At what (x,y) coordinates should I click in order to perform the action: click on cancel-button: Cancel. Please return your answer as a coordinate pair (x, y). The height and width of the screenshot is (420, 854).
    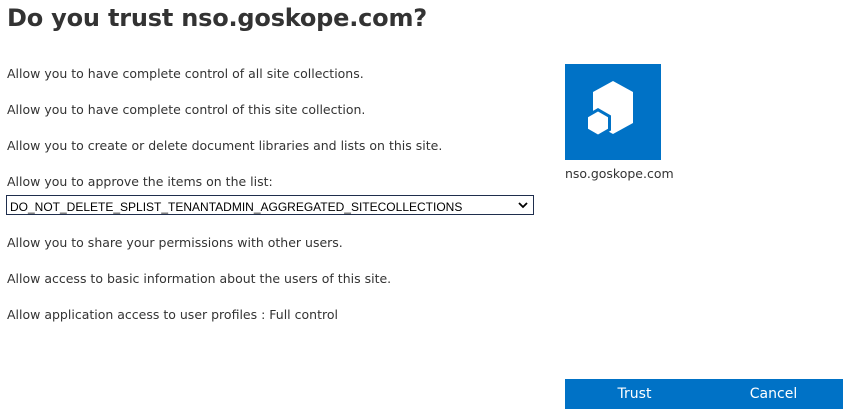
    Looking at the image, I should click on (773, 394).